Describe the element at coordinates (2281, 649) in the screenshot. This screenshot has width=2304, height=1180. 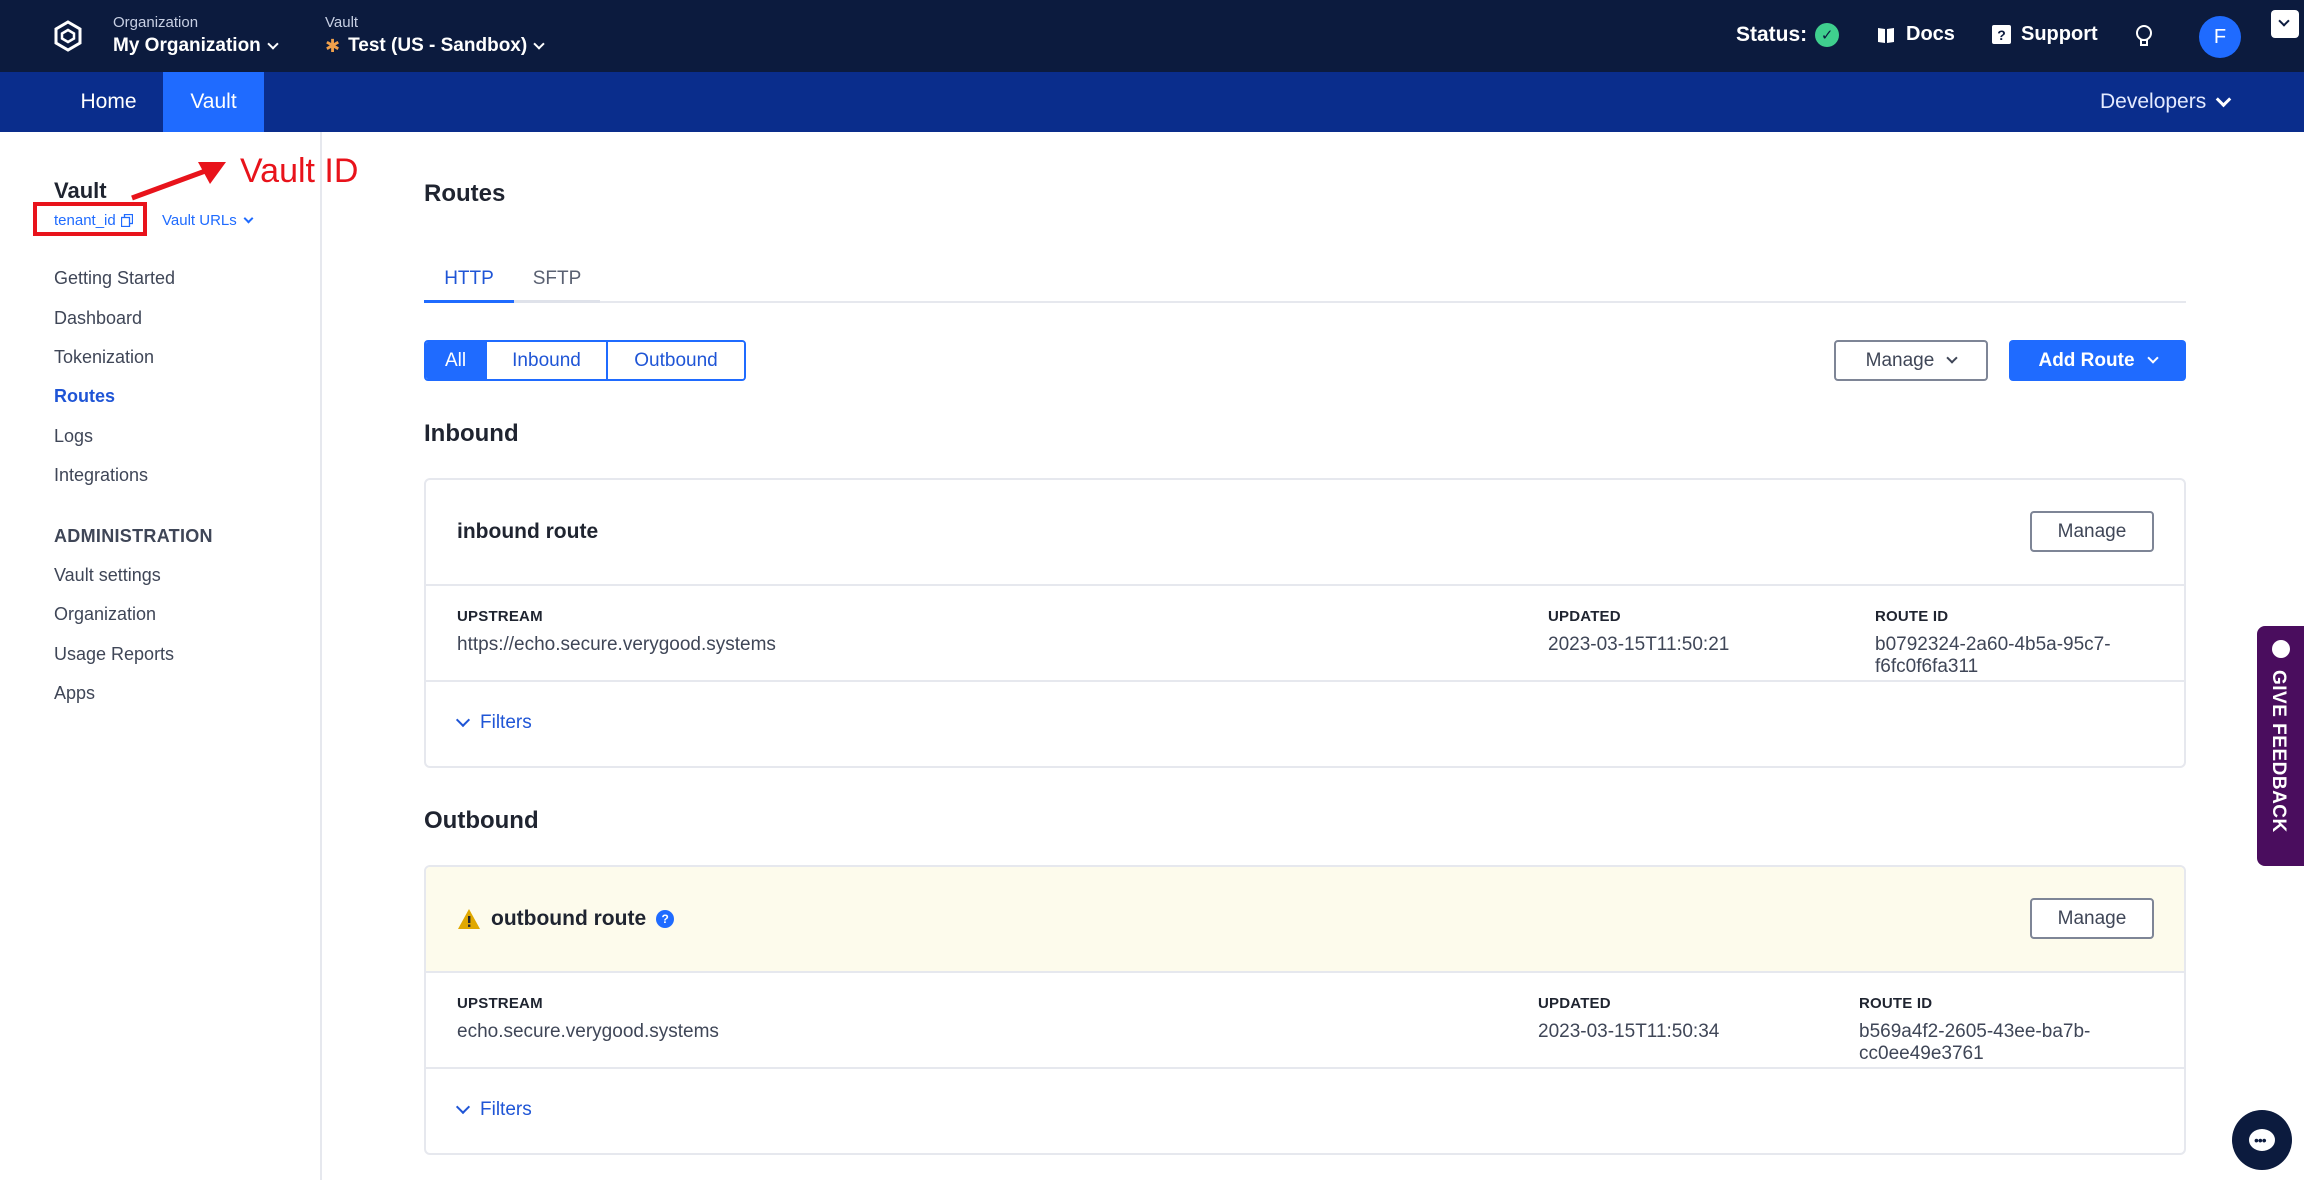
I see `feedback-icon` at that location.